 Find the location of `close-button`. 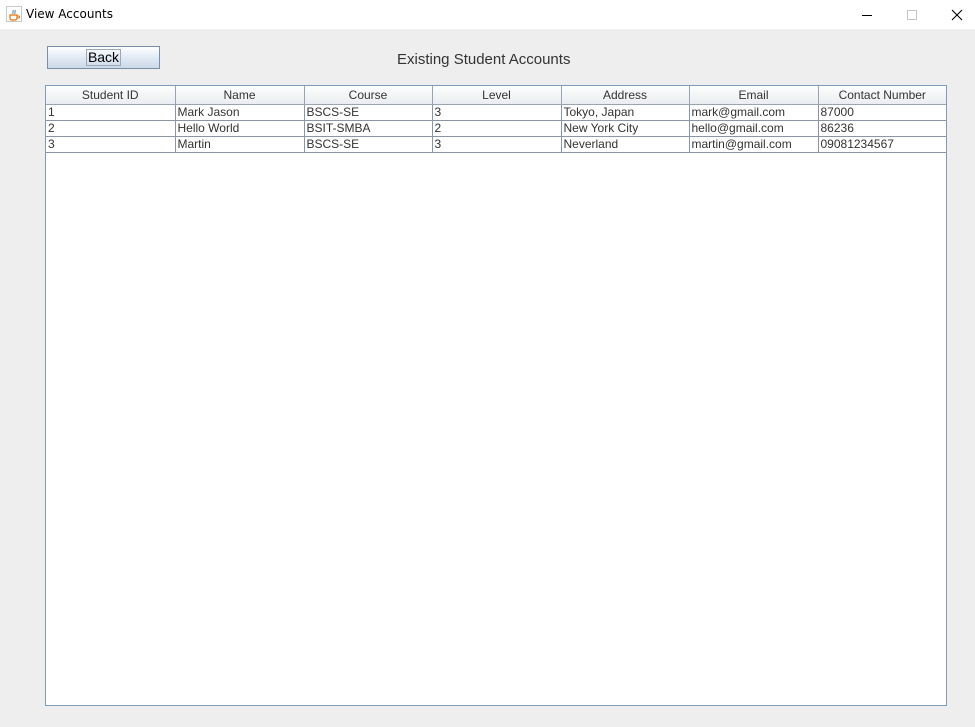

close-button is located at coordinates (954, 14).